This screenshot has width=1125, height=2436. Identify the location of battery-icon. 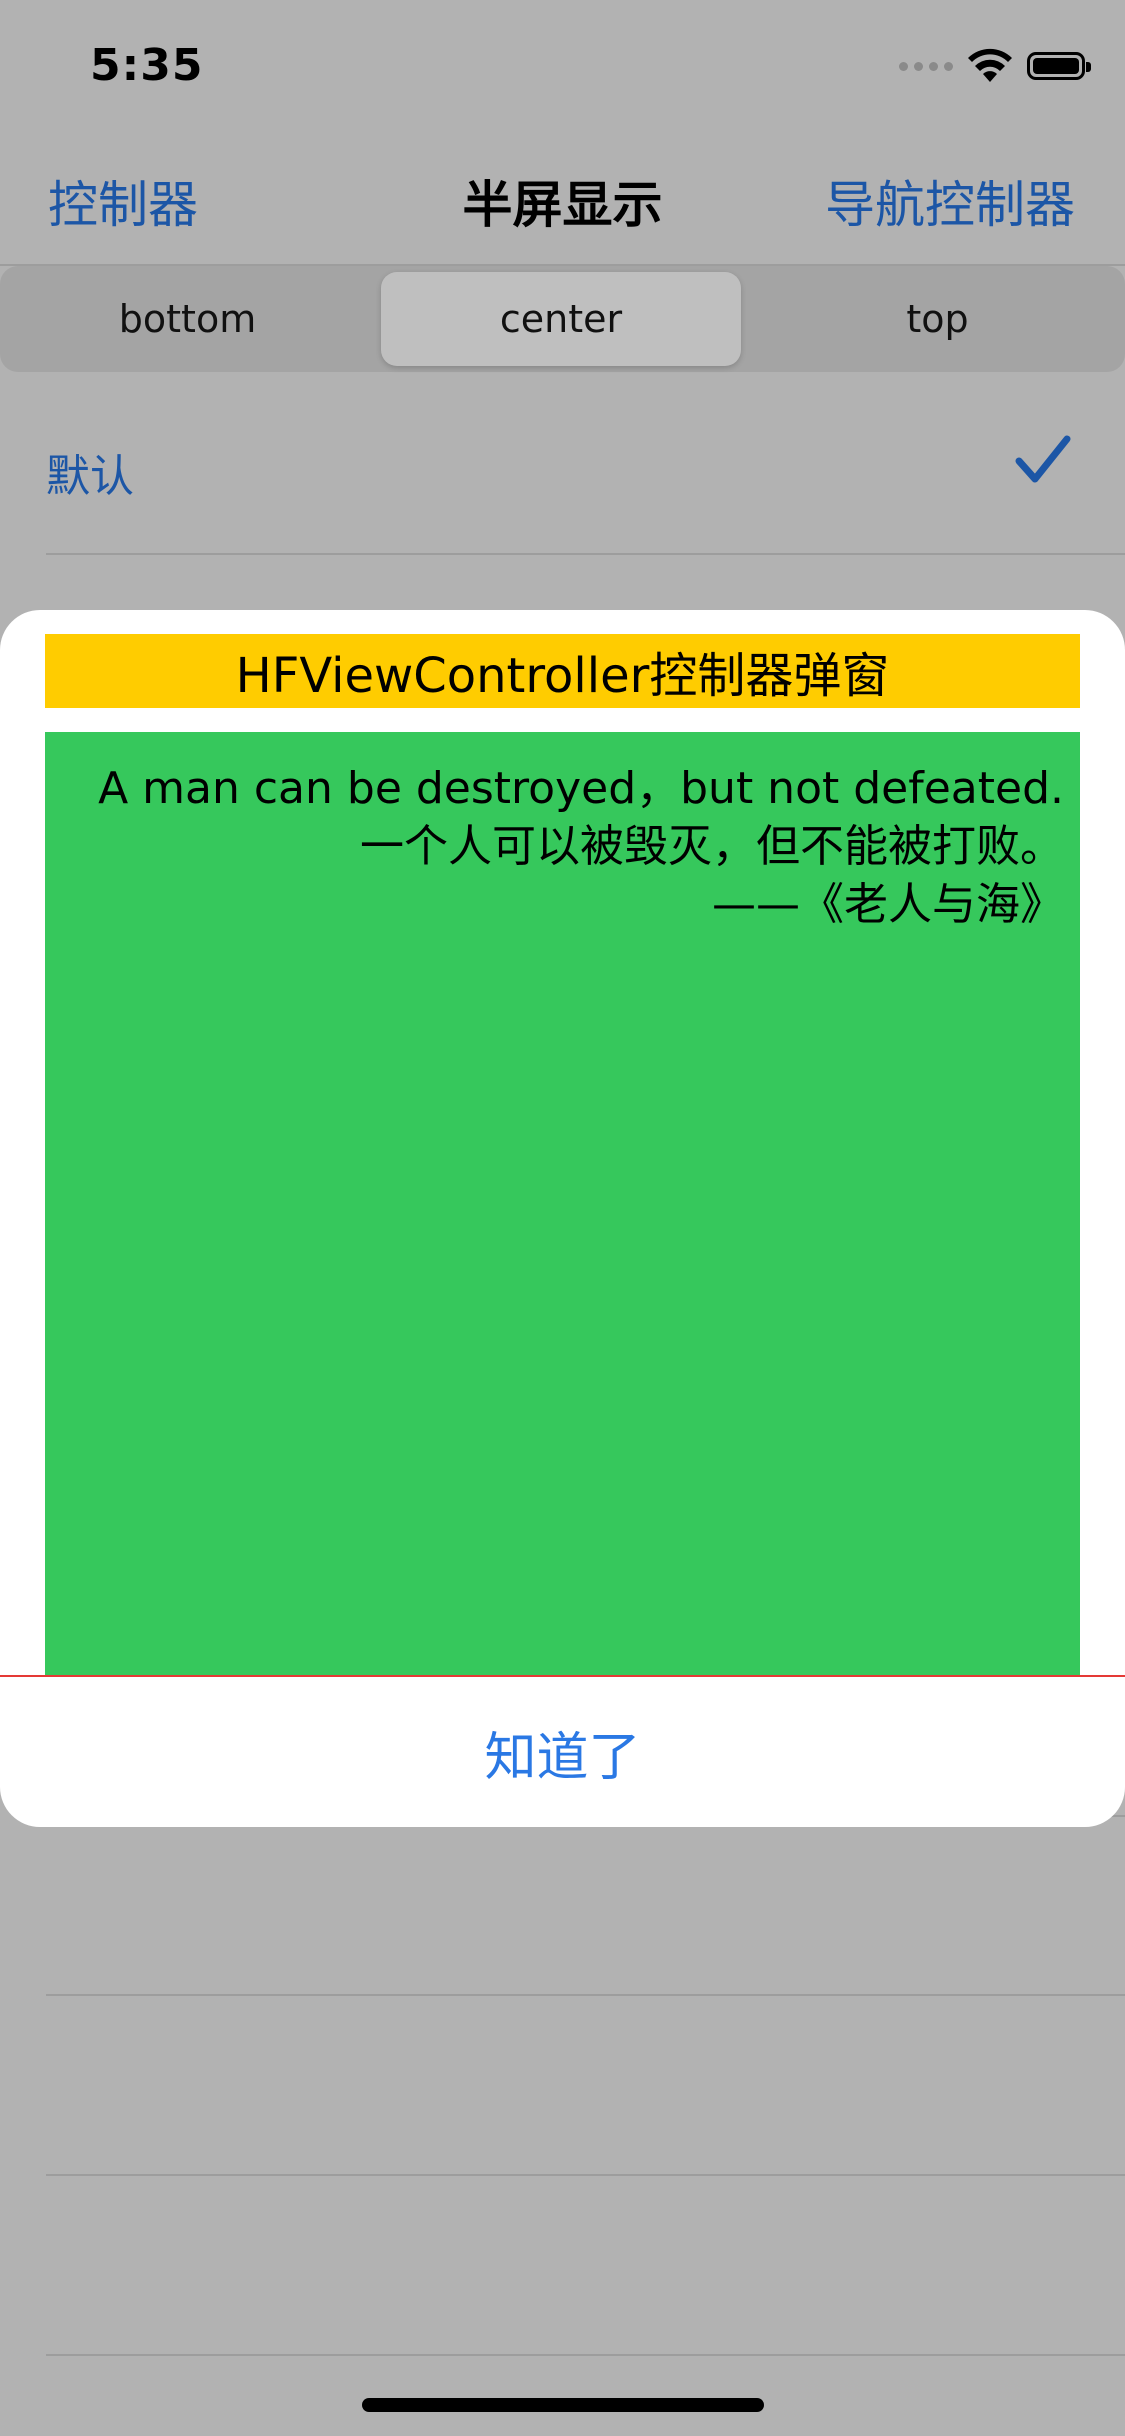
(1059, 66).